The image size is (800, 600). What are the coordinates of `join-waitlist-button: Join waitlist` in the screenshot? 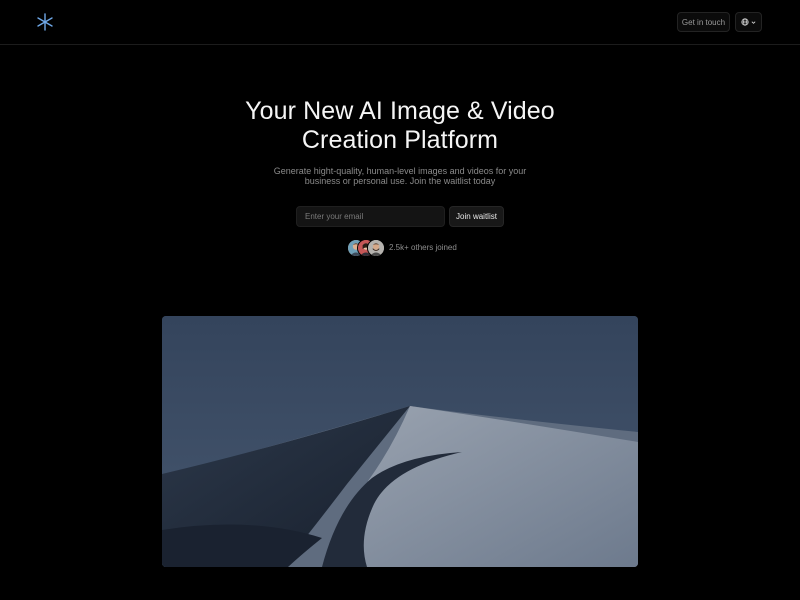 It's located at (476, 216).